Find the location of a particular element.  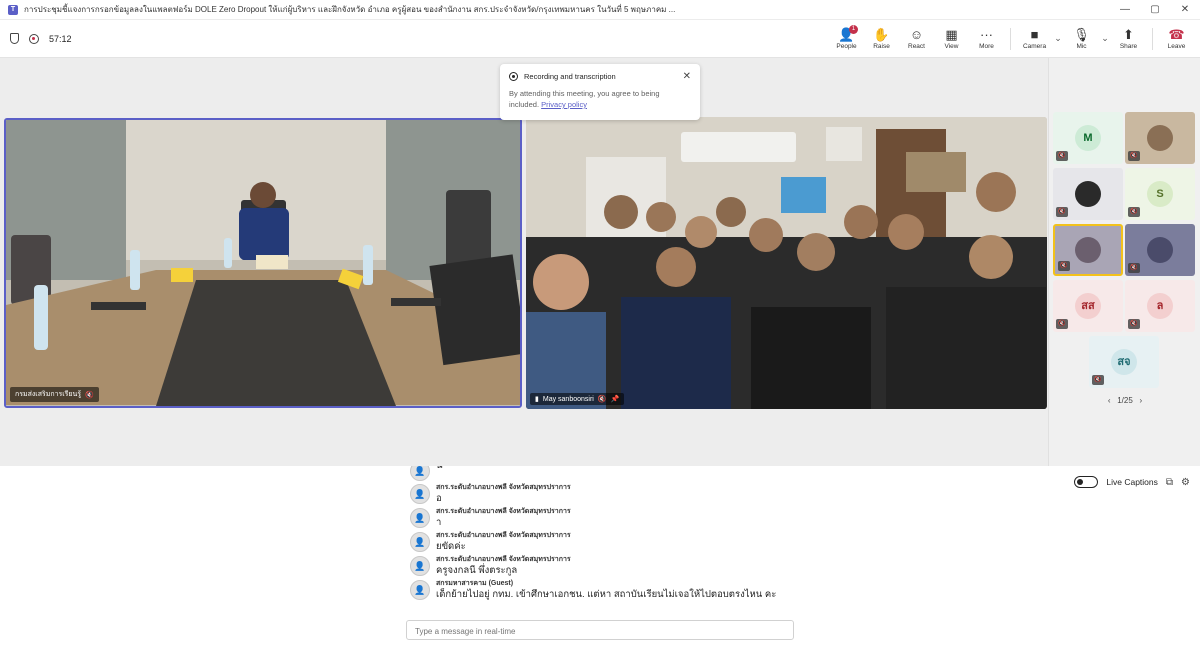

gallery-participant-tile: สจ 🔇 is located at coordinates (1124, 362).